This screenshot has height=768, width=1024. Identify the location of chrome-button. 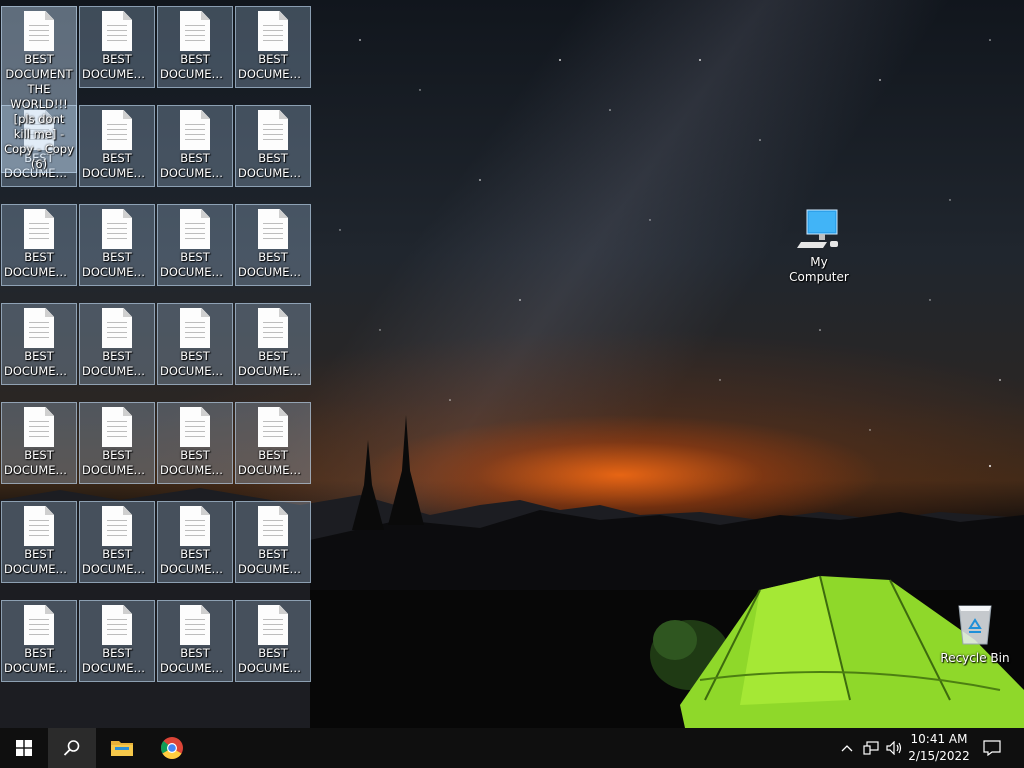
(172, 748).